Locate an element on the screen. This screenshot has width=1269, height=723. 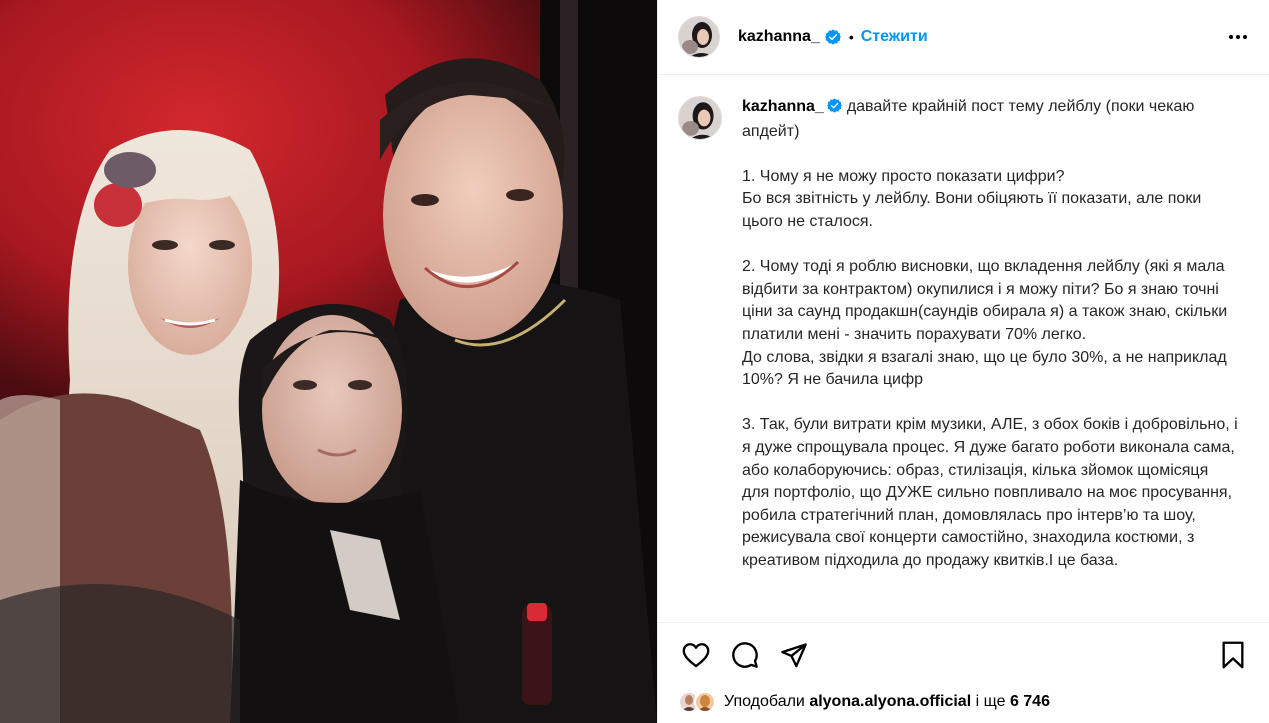
caption-username: kazhanna_ is located at coordinates (783, 106).